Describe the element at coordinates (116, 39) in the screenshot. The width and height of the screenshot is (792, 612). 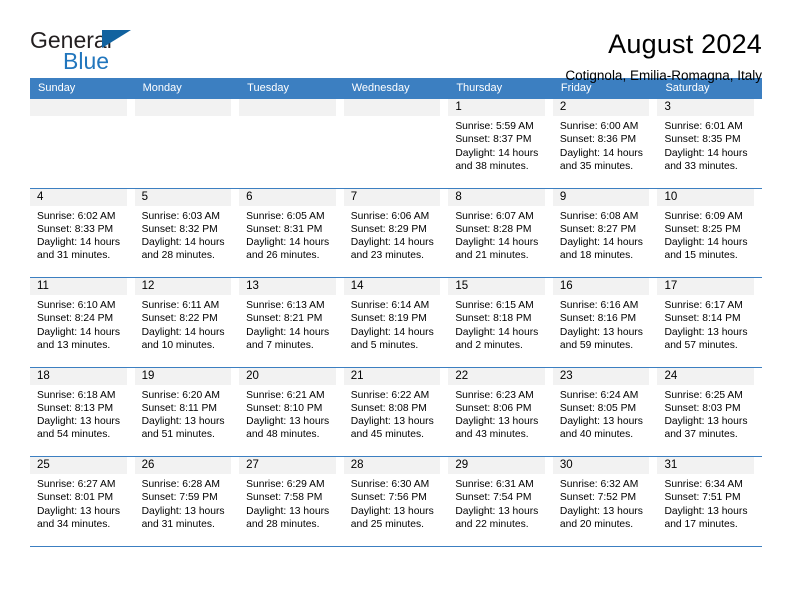
I see `logo-triangle-icon` at that location.